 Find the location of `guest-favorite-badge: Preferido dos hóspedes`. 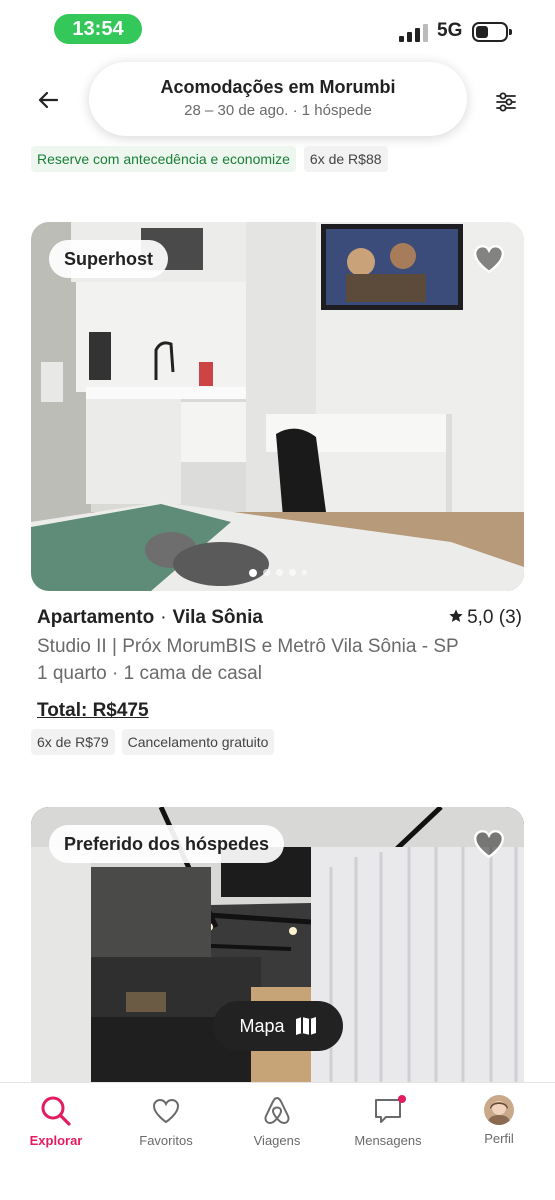

guest-favorite-badge: Preferido dos hóspedes is located at coordinates (167, 844).